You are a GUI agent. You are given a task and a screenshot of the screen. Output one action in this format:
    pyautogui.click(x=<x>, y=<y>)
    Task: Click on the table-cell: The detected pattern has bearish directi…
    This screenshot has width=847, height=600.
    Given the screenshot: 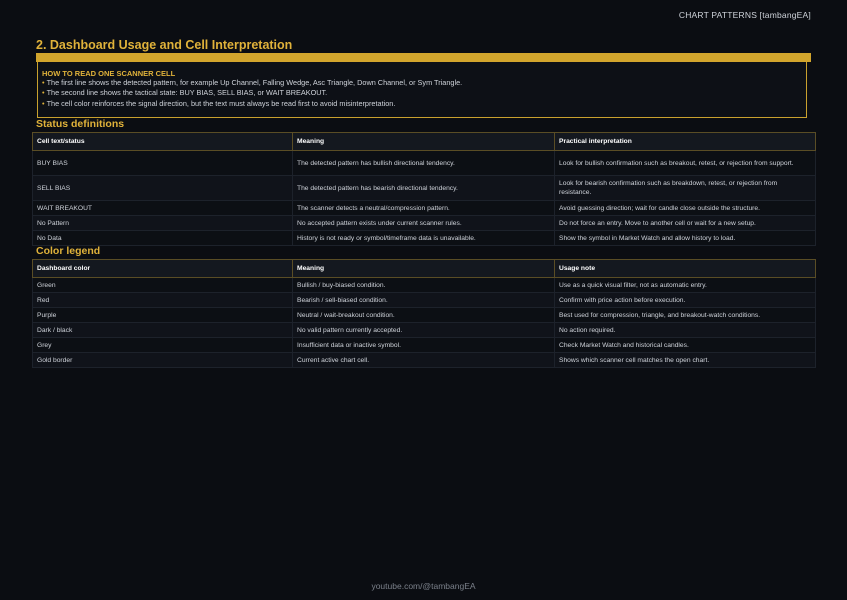 What is the action you would take?
    pyautogui.click(x=423, y=188)
    